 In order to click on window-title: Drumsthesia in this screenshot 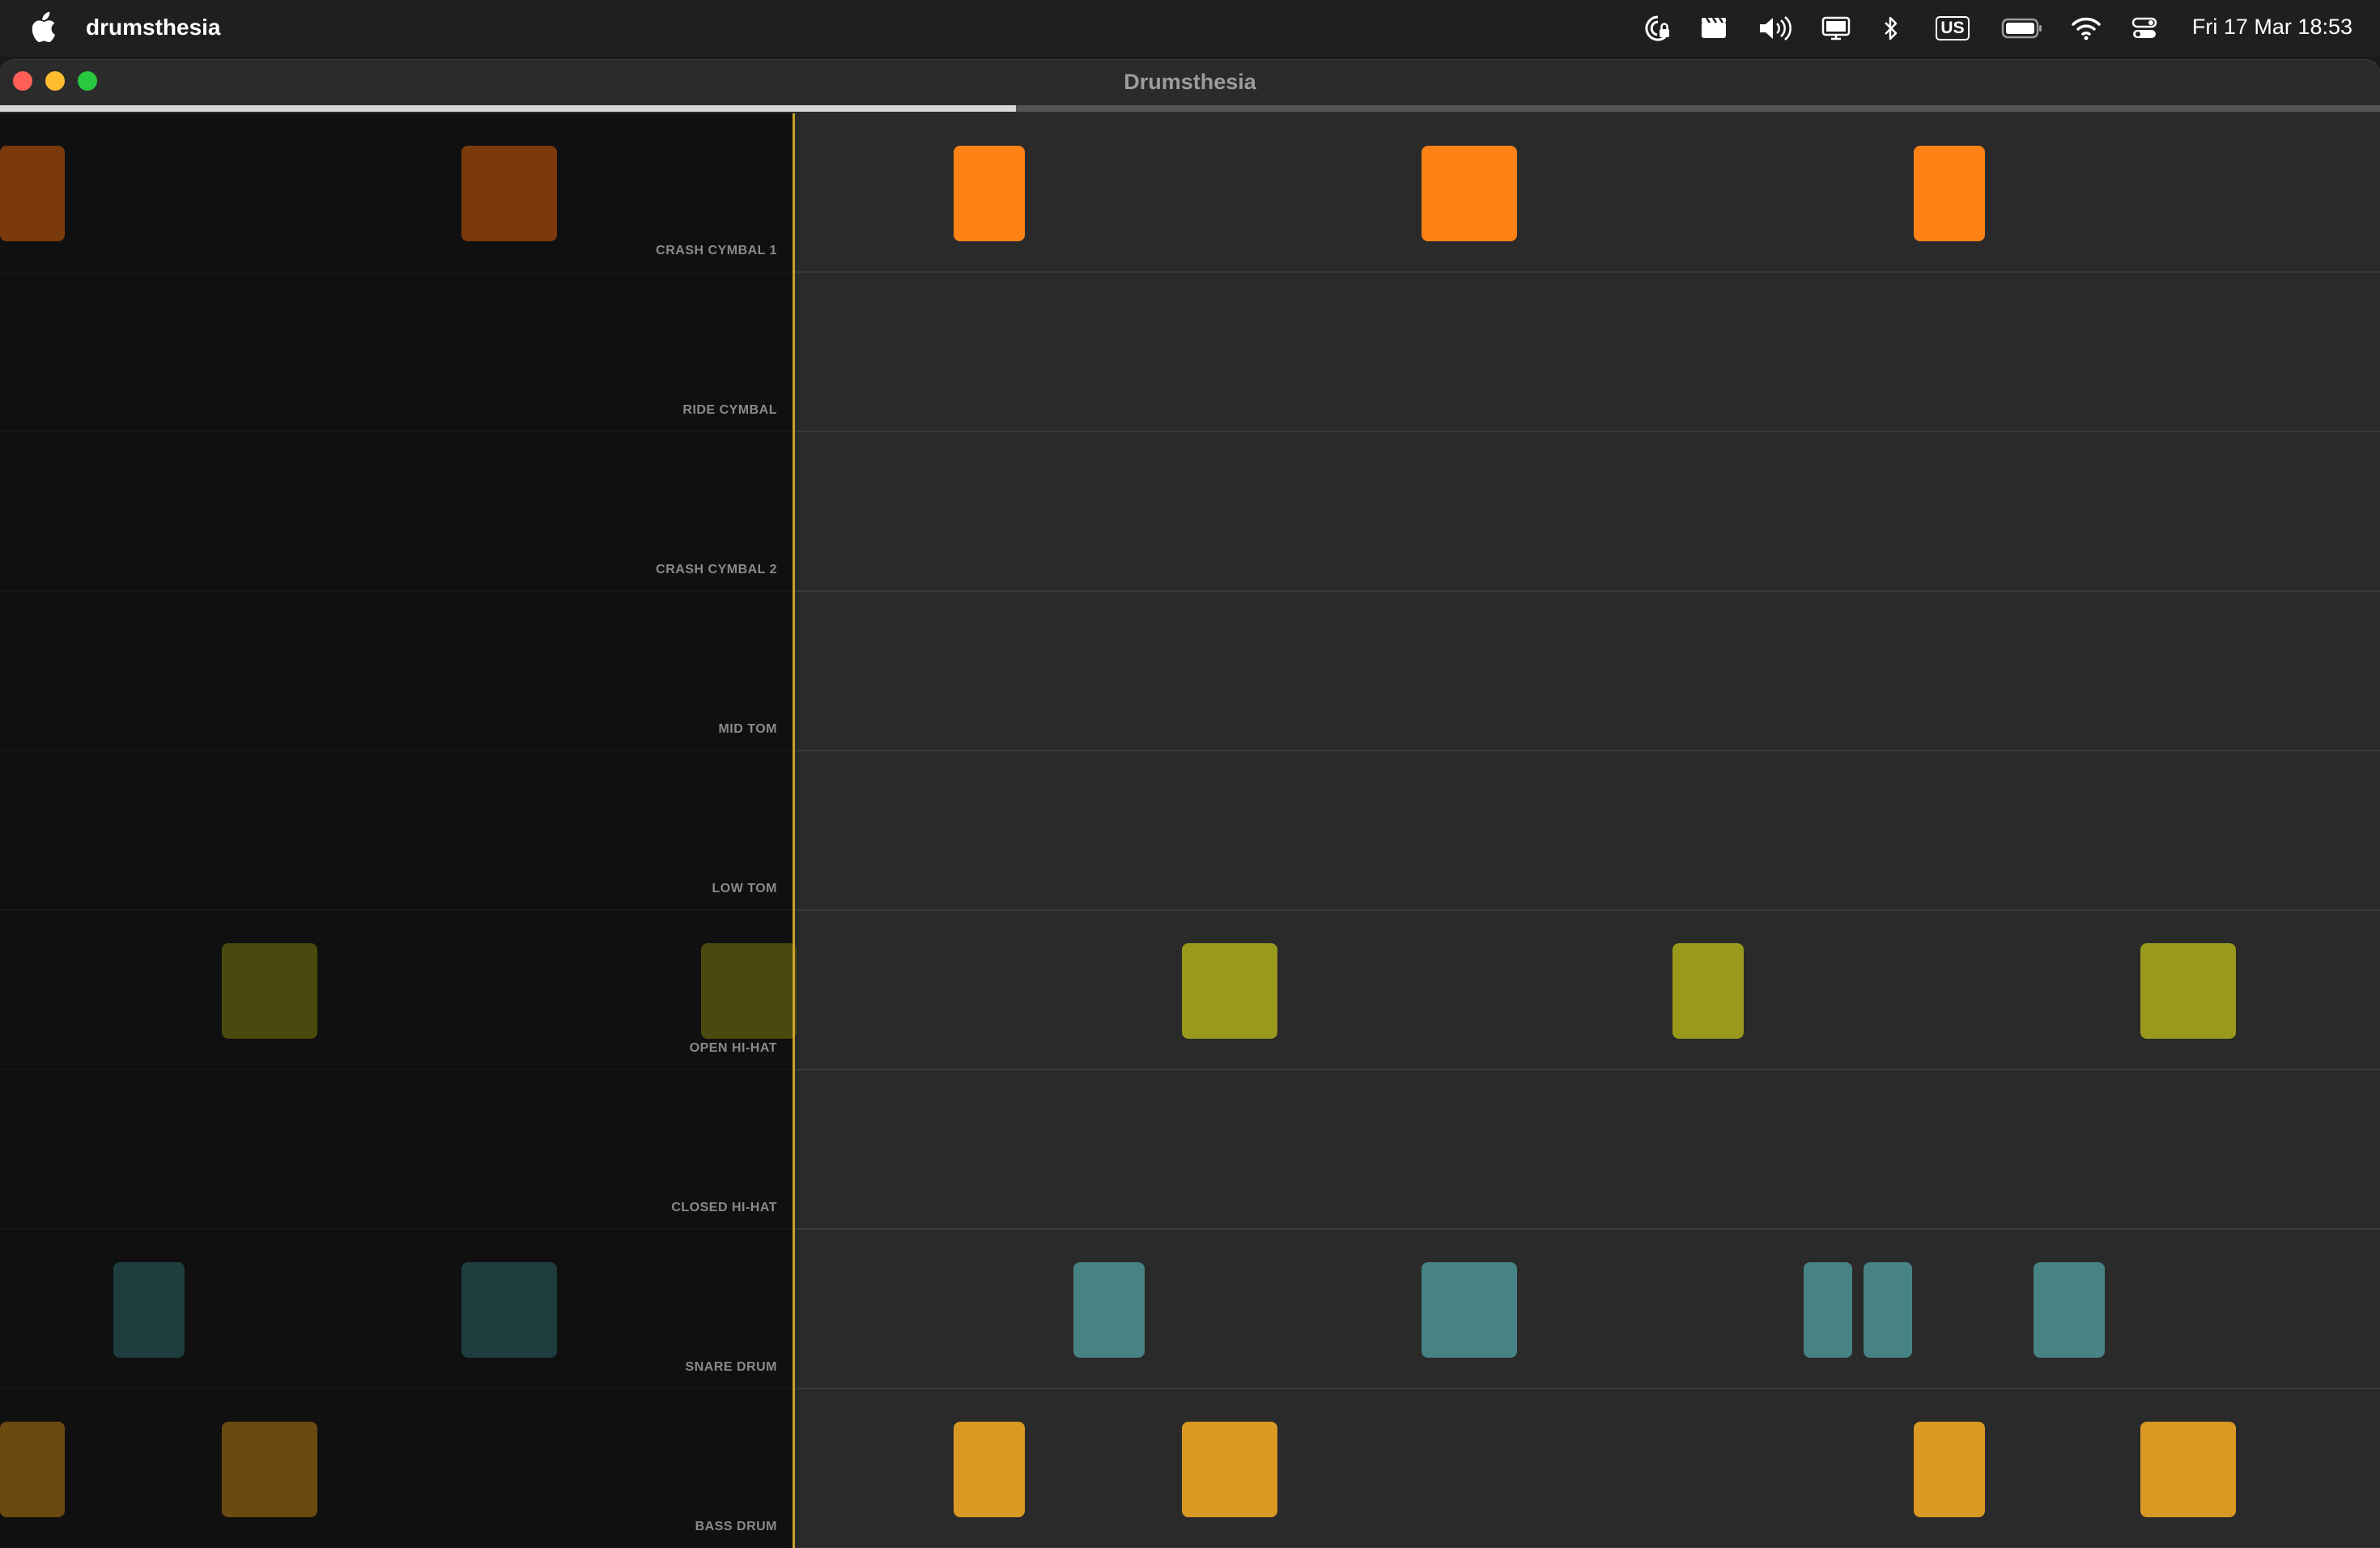, I will do `click(1190, 82)`.